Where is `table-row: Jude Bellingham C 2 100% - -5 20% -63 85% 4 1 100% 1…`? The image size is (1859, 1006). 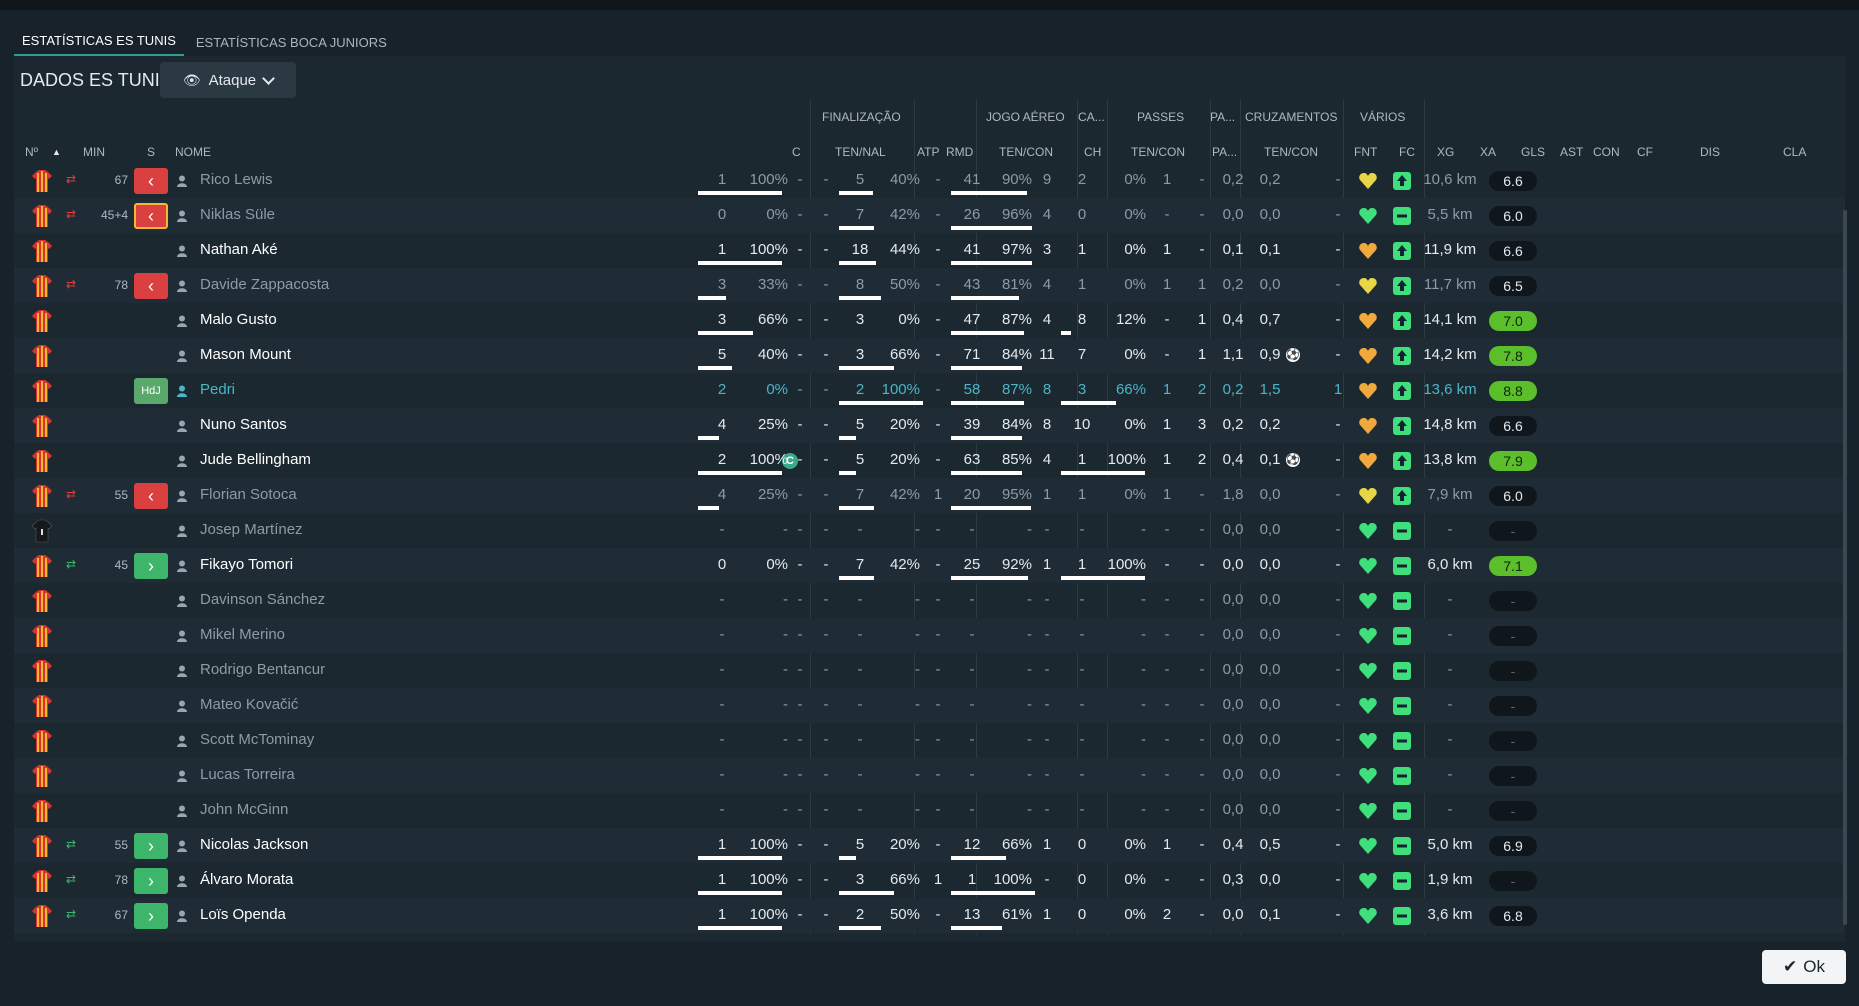 table-row: Jude Bellingham C 2 100% - -5 20% -63 85% 4 1 100% 1… is located at coordinates (929, 460).